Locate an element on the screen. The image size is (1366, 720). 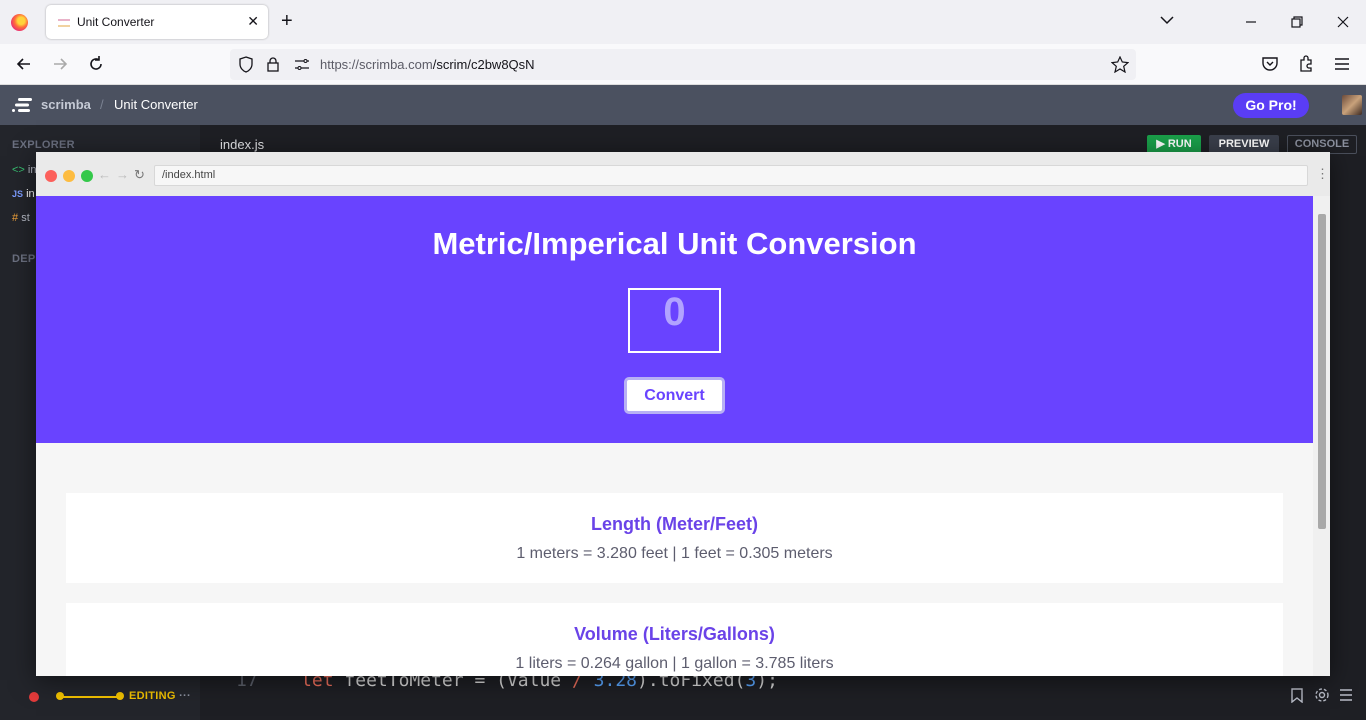
scrimba-logo-icon is located at coordinates (22, 105).